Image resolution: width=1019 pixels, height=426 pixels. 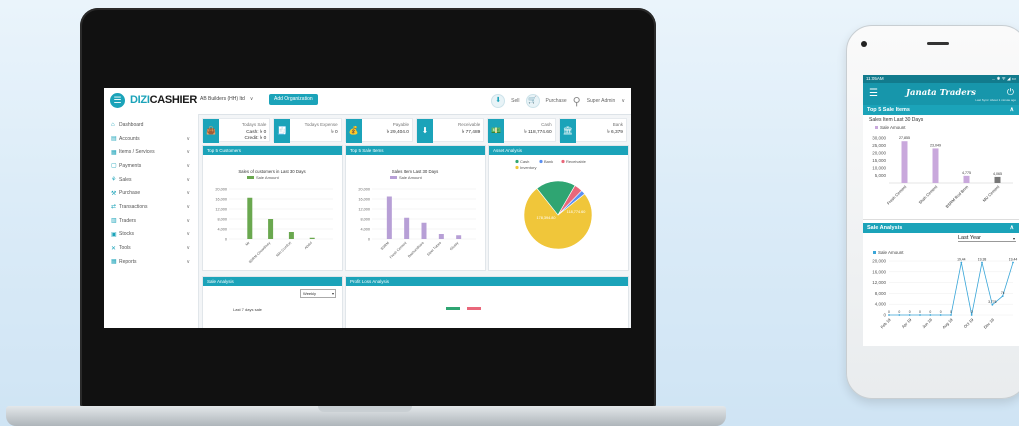 I want to click on sidebar-item-purchase: ⚒ Purchase ∨, so click(x=151, y=193).